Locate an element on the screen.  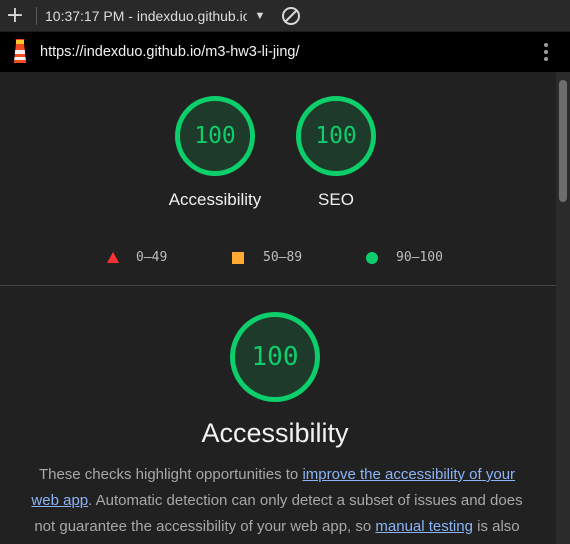
tab-dropdown-button: ▼ is located at coordinates (260, 16).